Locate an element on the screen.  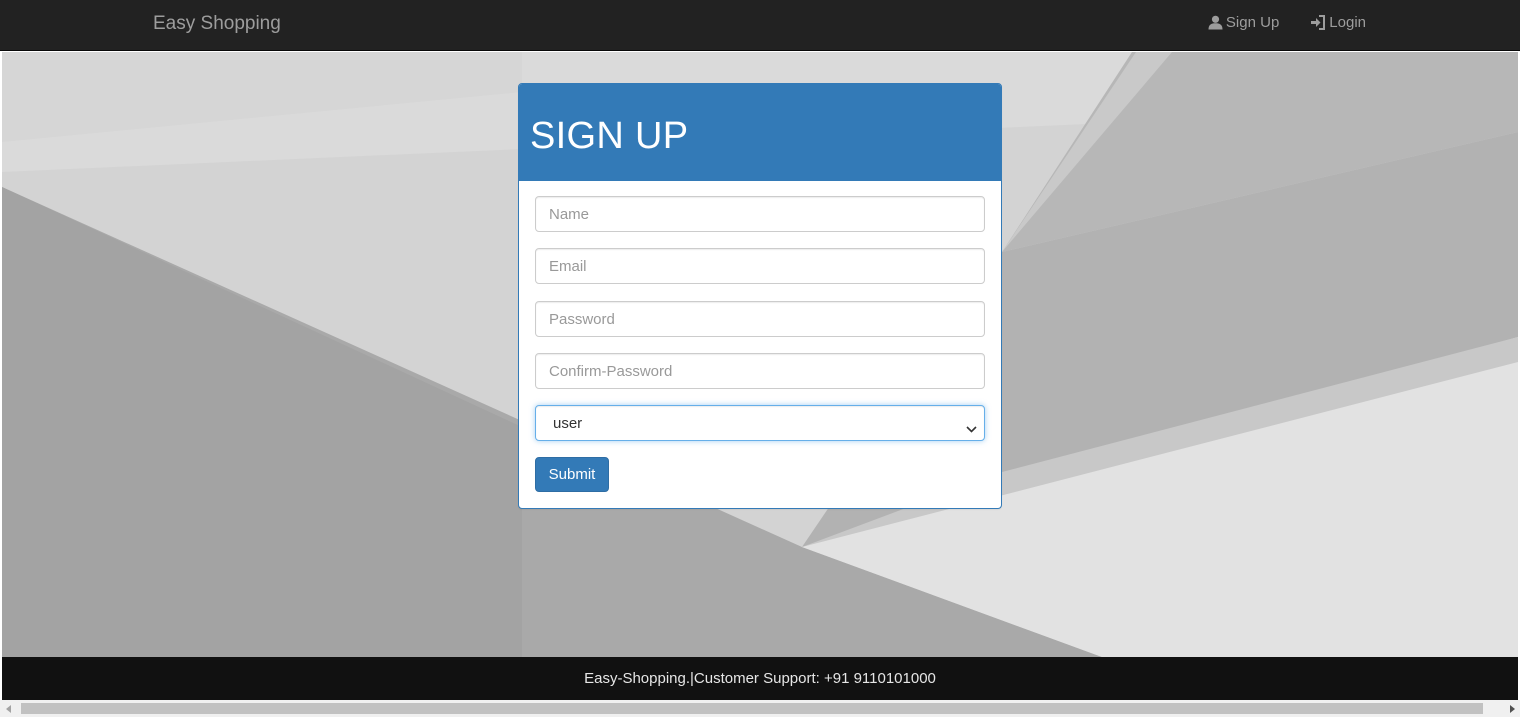
horizontal-scrollbar is located at coordinates (760, 708).